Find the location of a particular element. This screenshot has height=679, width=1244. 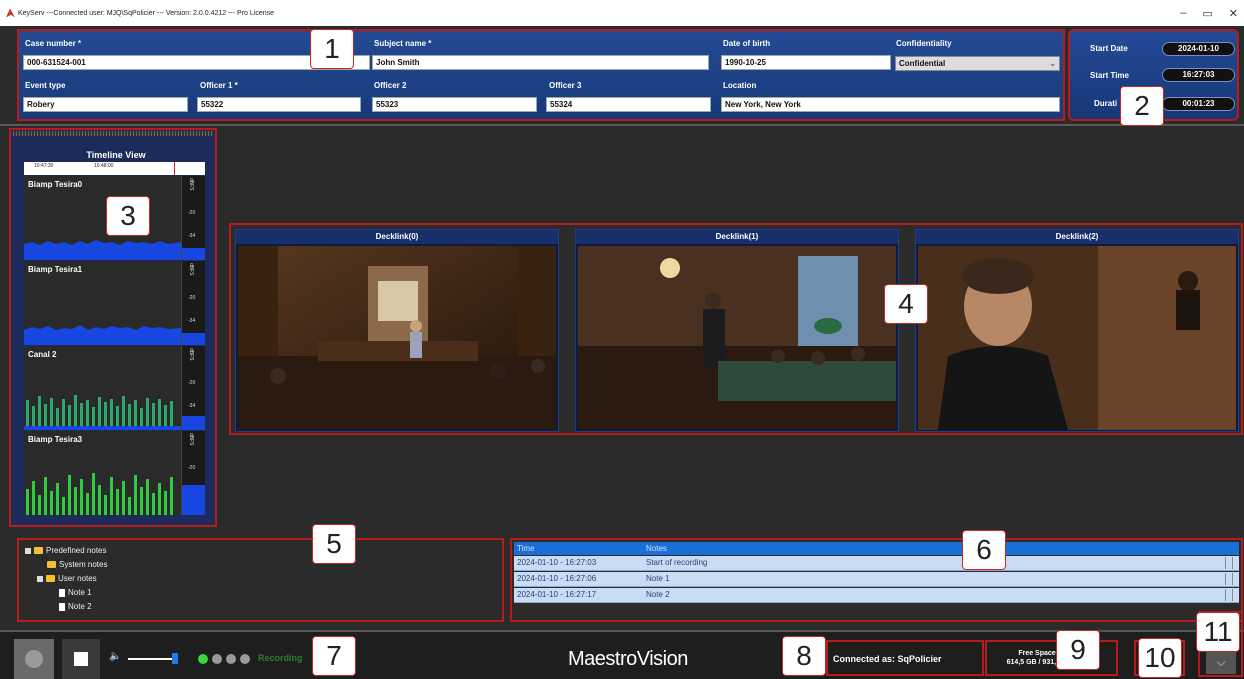

audio-channel-2: Canal 2 -20 -34 dBFS is located at coordinates (114, 388).